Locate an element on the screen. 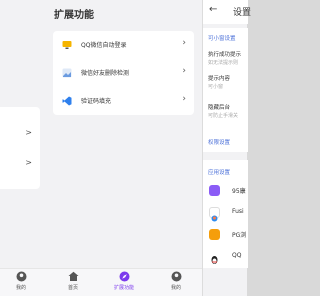 Image resolution: width=320 pixels, height=296 pixels. feature-label: 验证码填充 is located at coordinates (96, 101).